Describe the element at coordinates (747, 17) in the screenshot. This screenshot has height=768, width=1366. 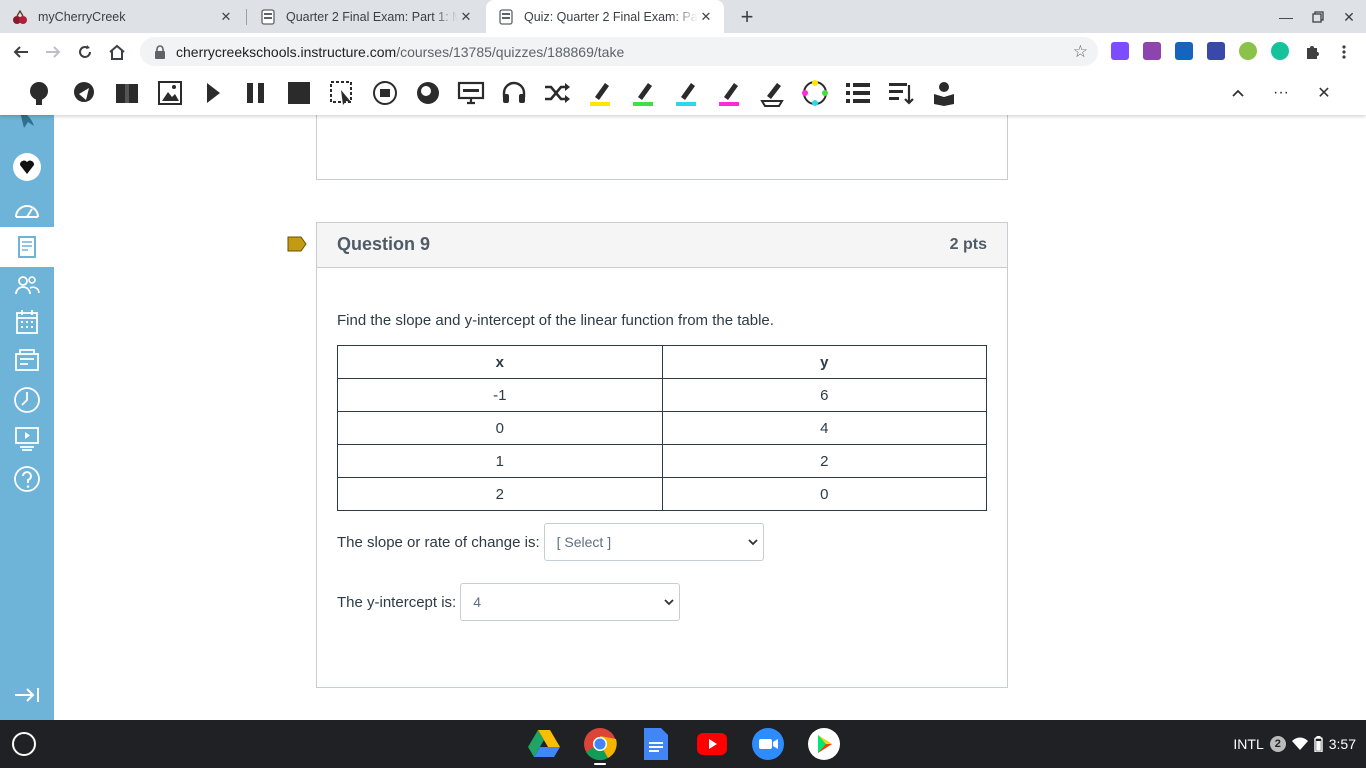
I see `new-tab-button: +` at that location.